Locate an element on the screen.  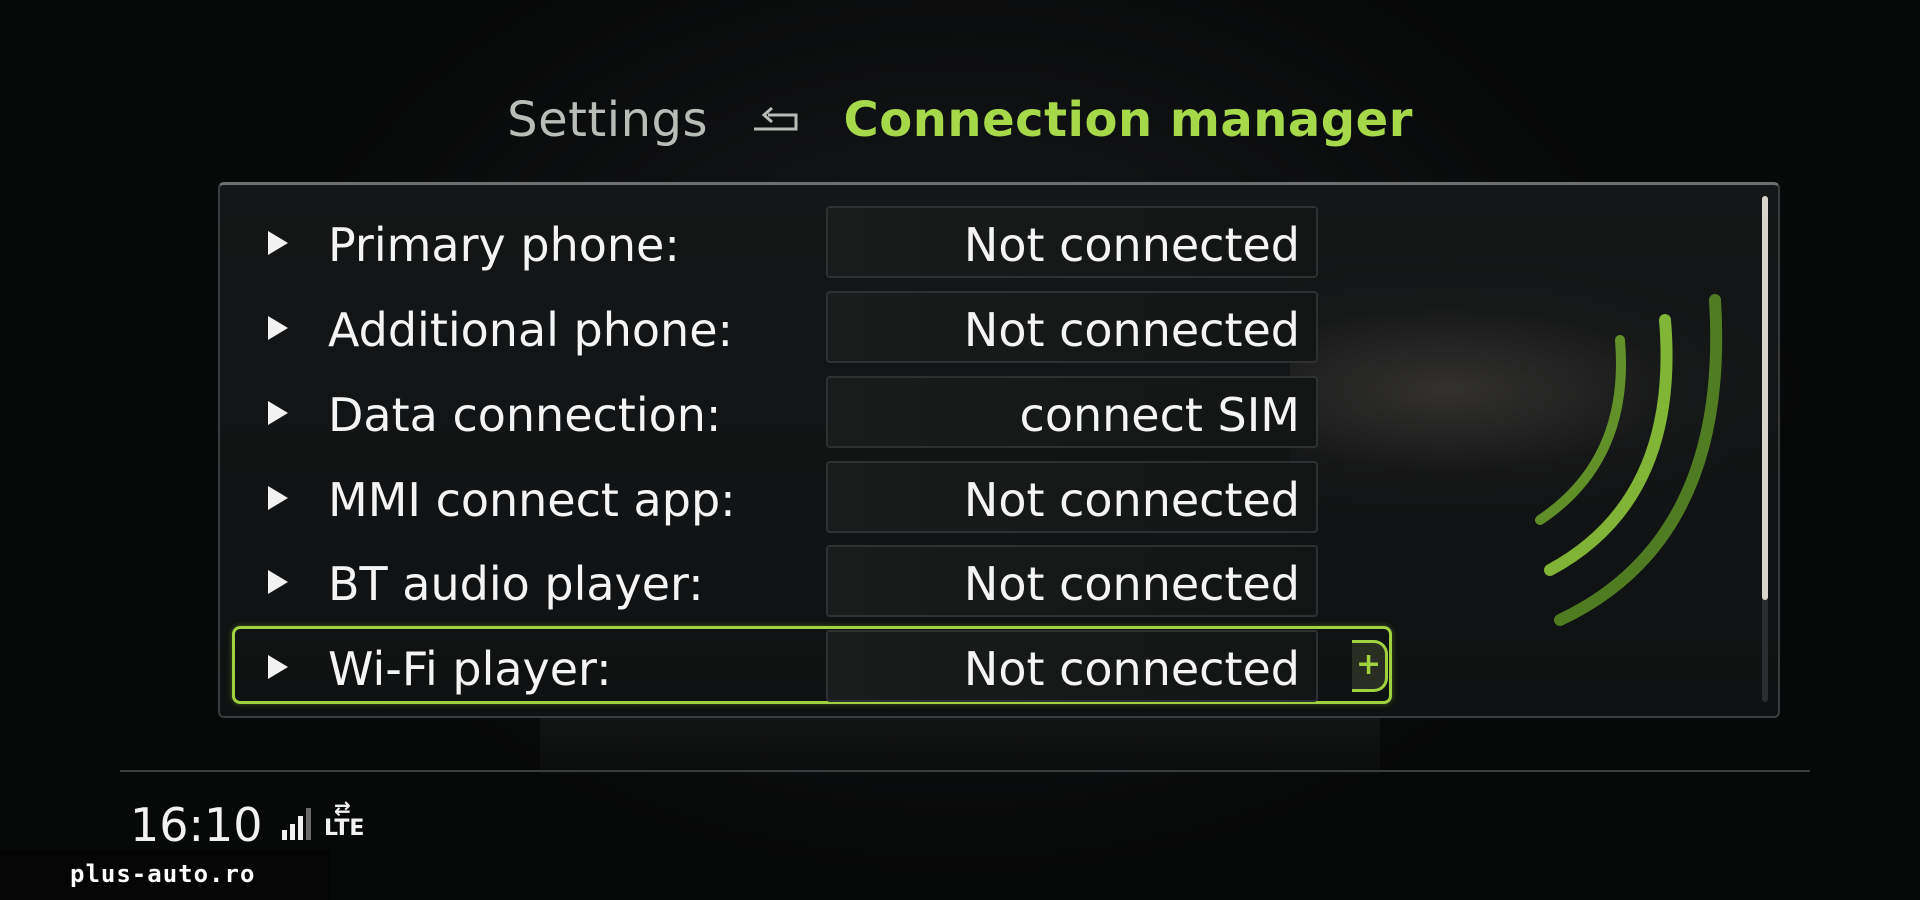
item-label: Additional phone: is located at coordinates (530, 330).